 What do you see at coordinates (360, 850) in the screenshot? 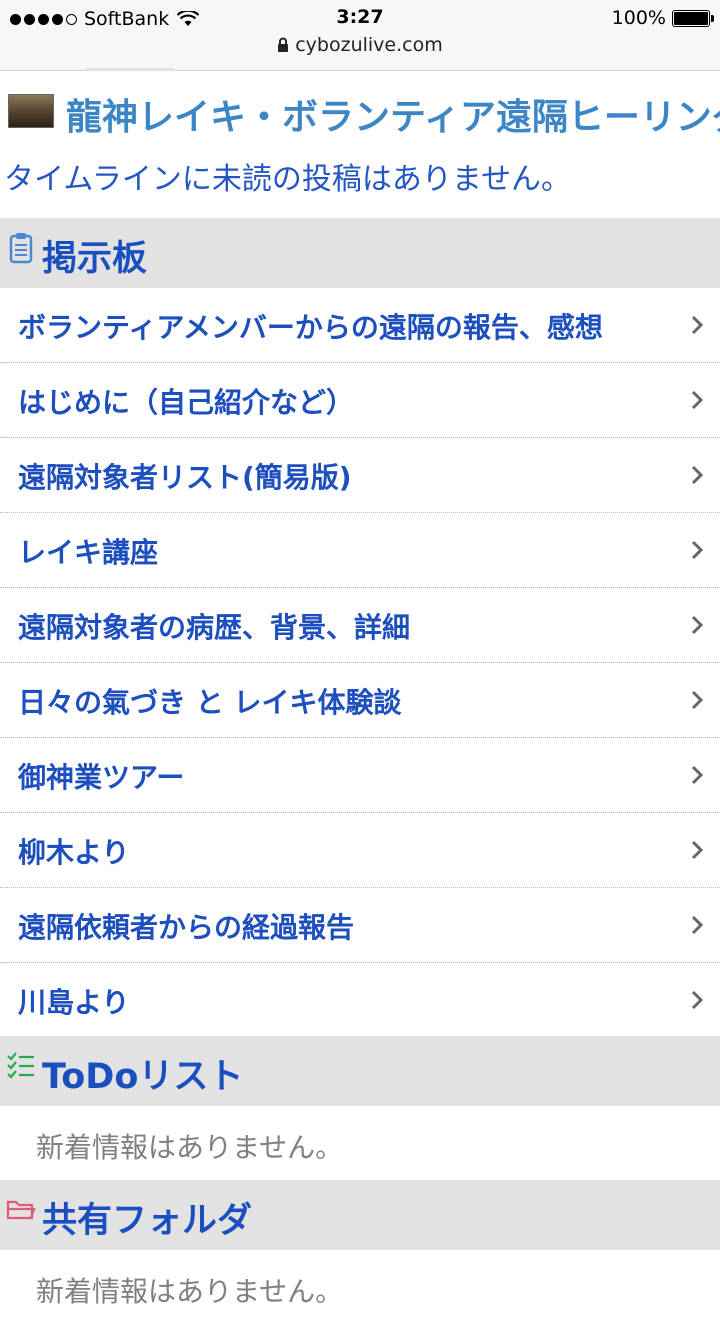
I see `bulletin-item: 柳木より` at bounding box center [360, 850].